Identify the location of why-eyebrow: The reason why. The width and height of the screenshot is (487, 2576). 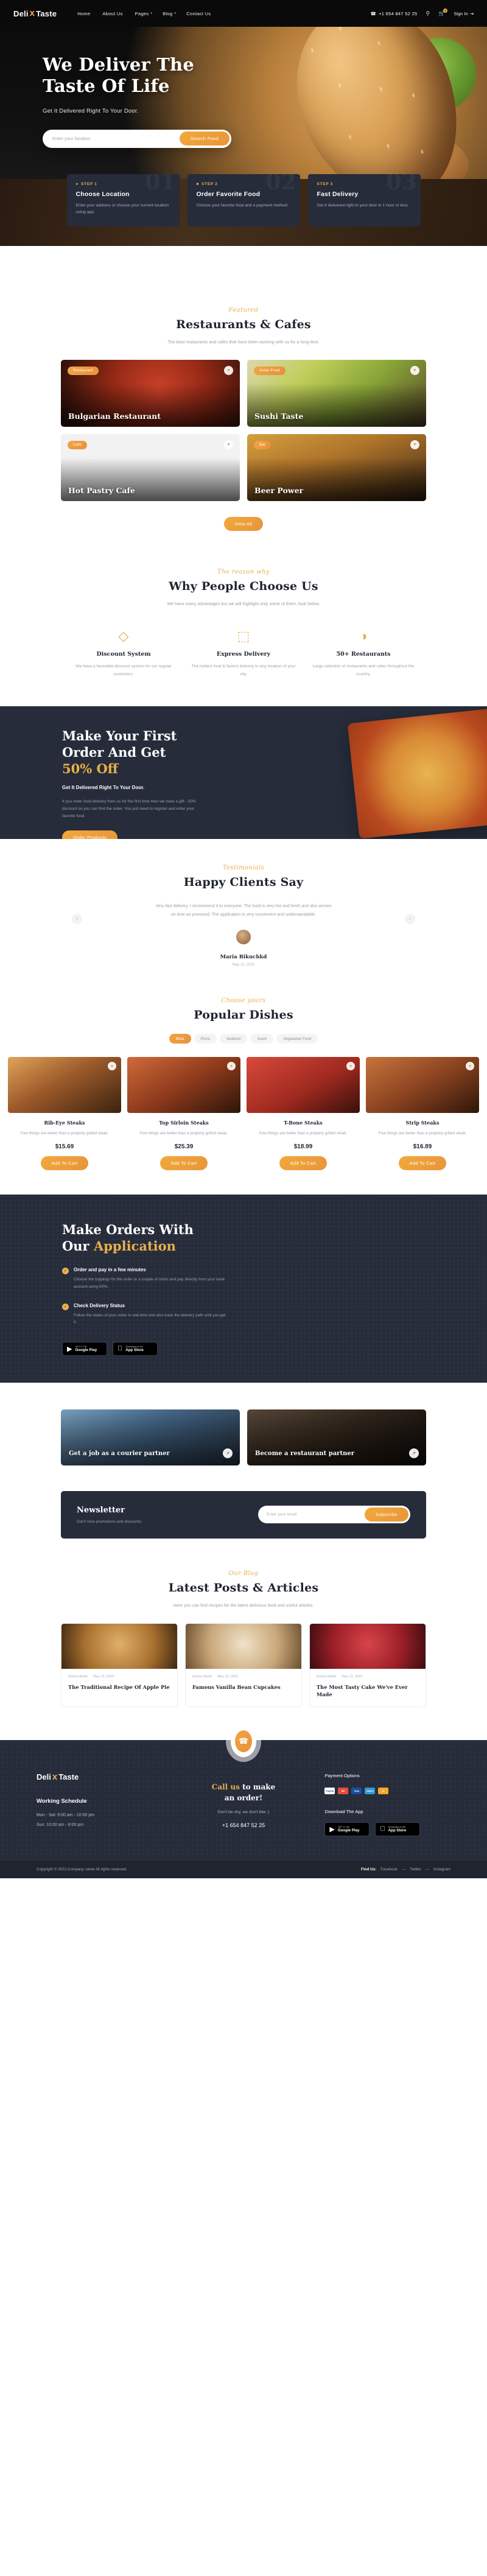
(243, 571).